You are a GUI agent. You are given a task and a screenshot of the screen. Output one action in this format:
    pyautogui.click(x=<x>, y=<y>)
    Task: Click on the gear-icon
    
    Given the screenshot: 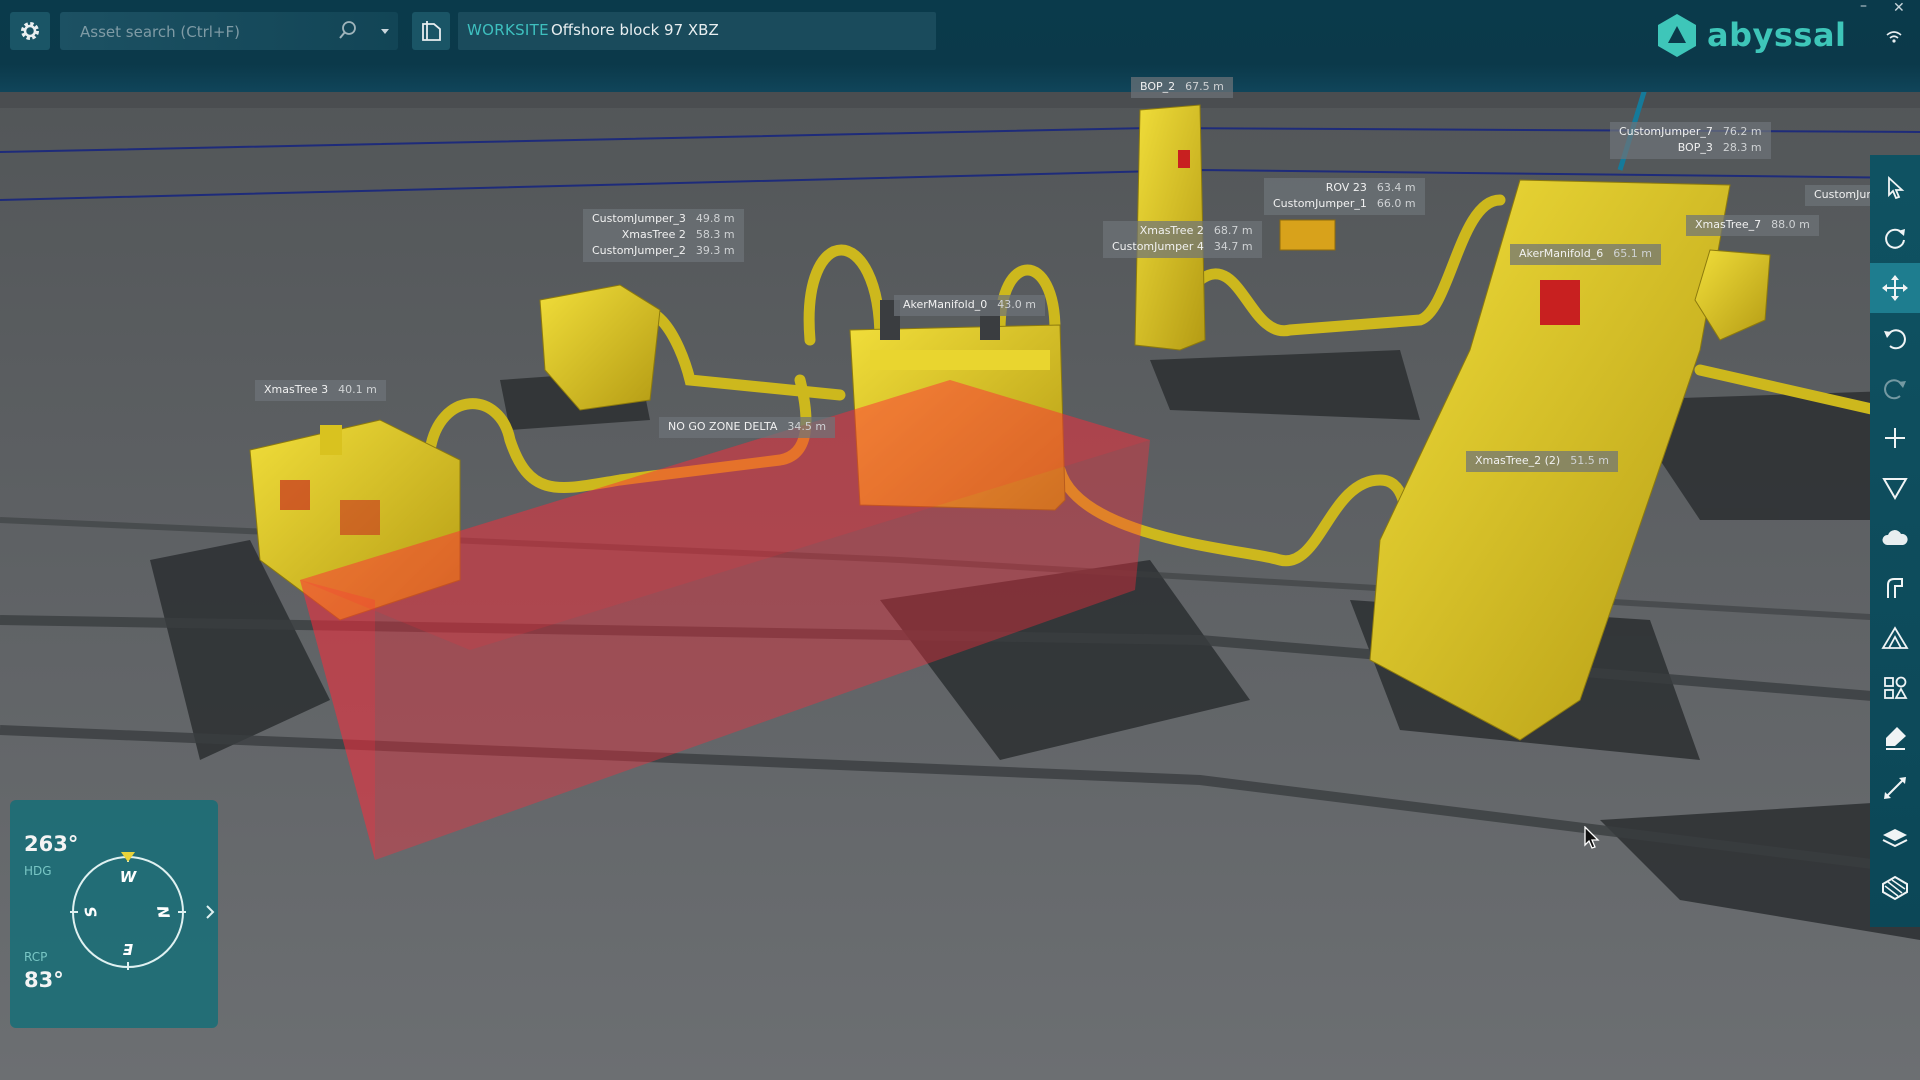 What is the action you would take?
    pyautogui.click(x=30, y=31)
    